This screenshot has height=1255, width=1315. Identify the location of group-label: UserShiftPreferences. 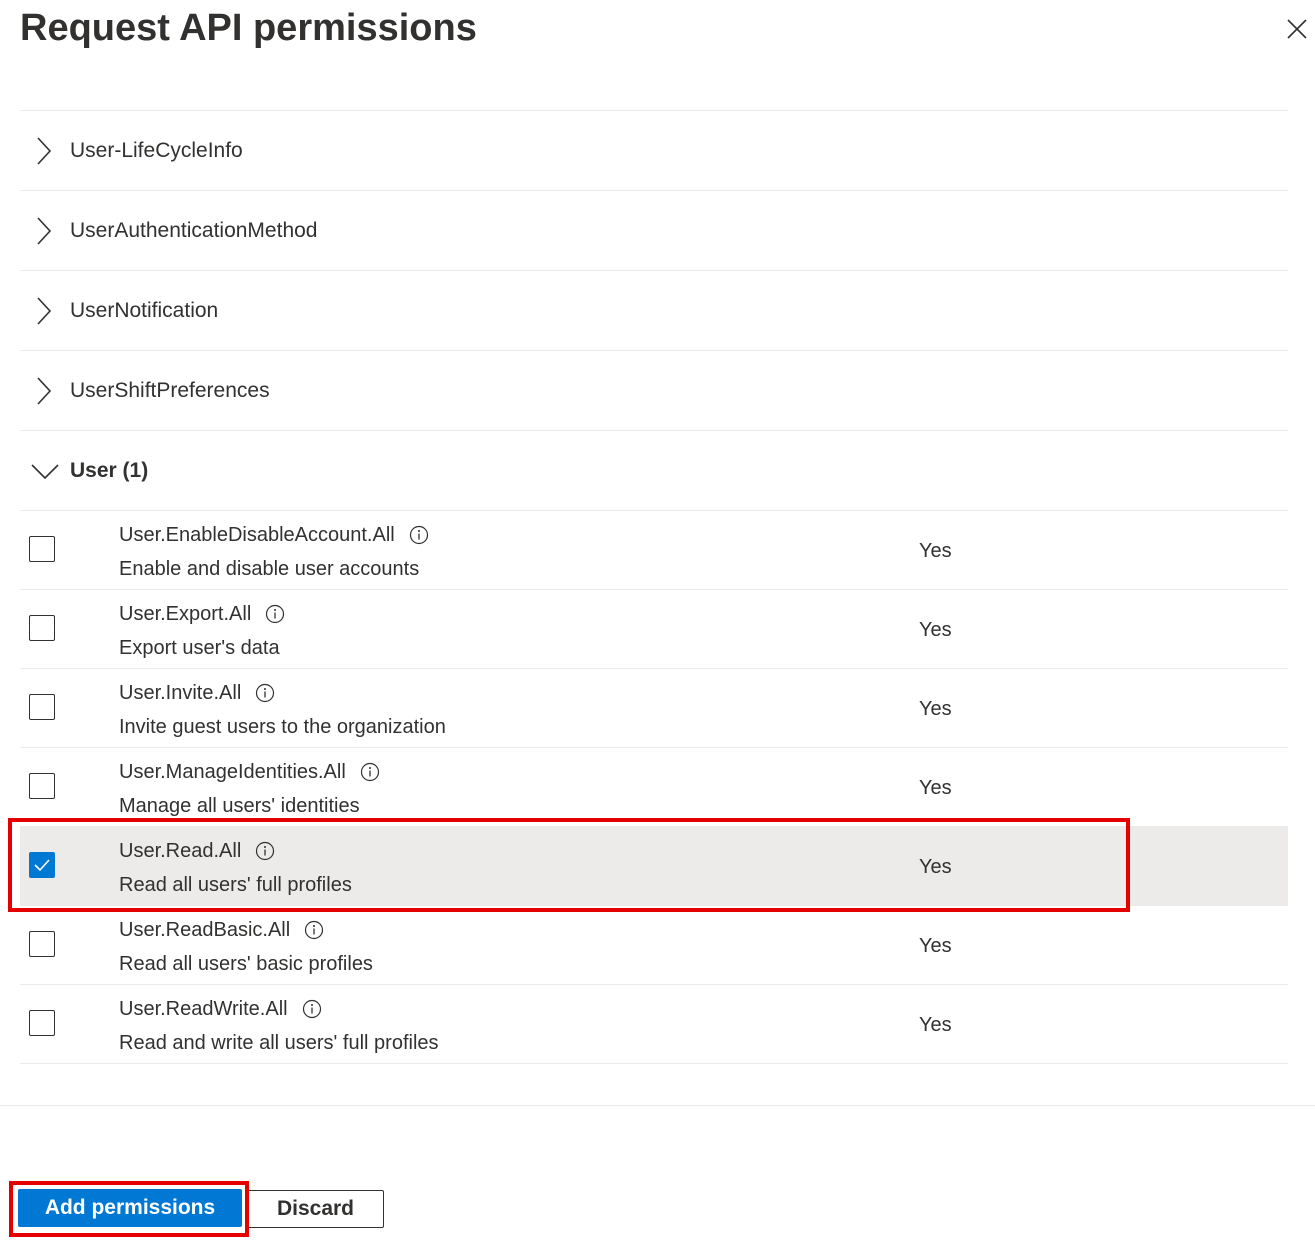
(170, 390).